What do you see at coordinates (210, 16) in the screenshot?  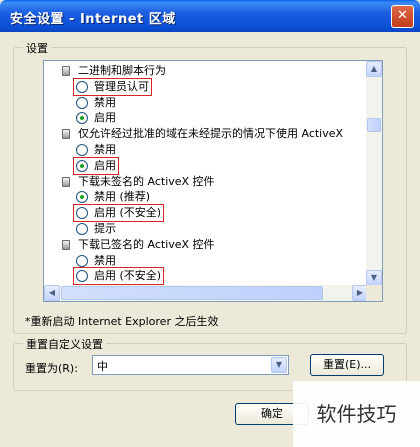 I see `title-bar: 安全设置 - Internet 区域 ✕` at bounding box center [210, 16].